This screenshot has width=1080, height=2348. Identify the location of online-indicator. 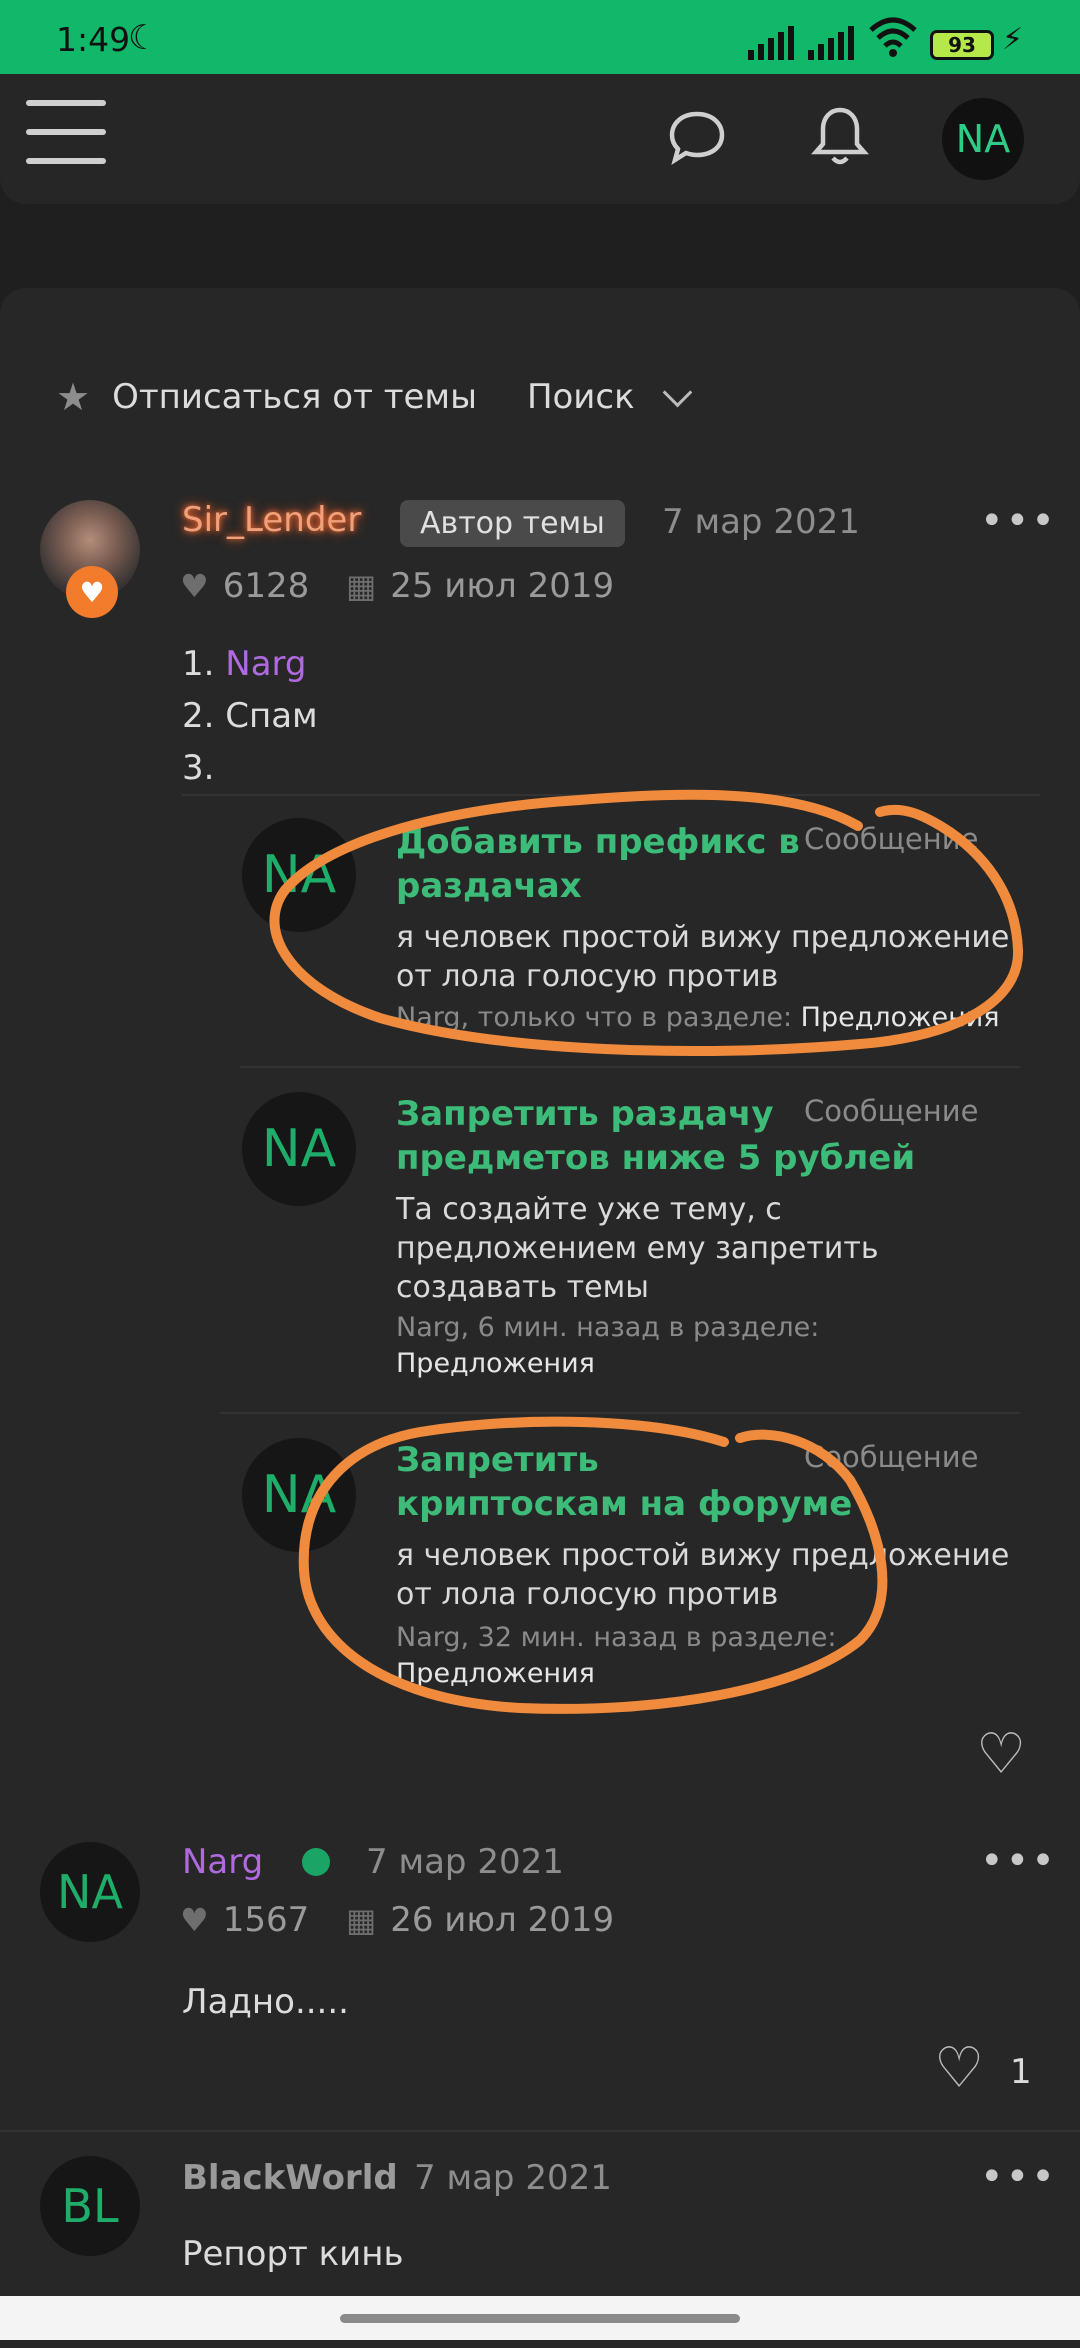
(316, 1862).